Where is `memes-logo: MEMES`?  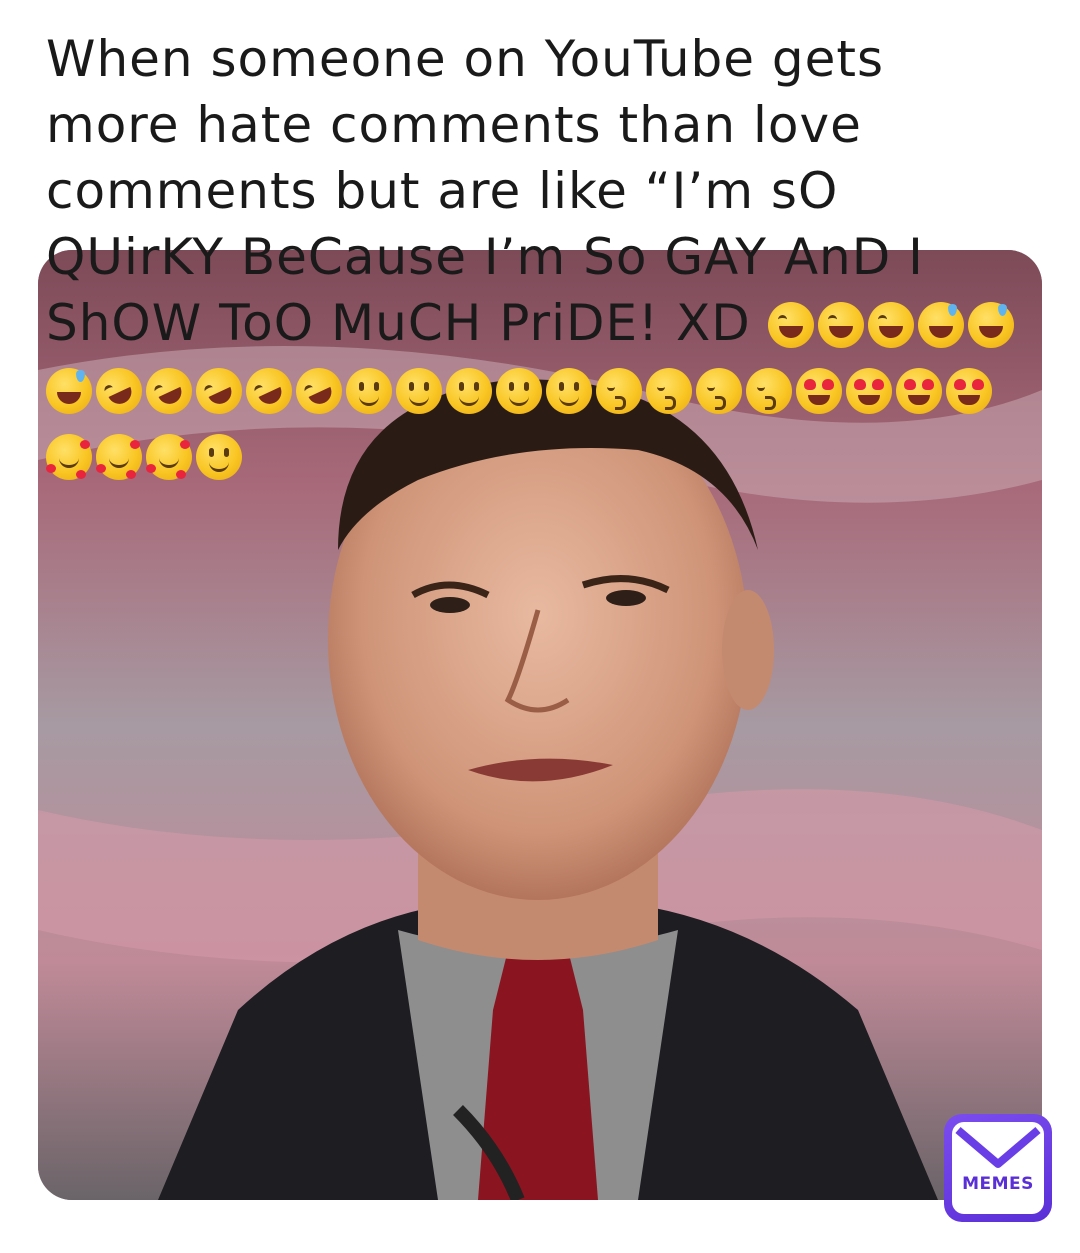 memes-logo: MEMES is located at coordinates (998, 1168).